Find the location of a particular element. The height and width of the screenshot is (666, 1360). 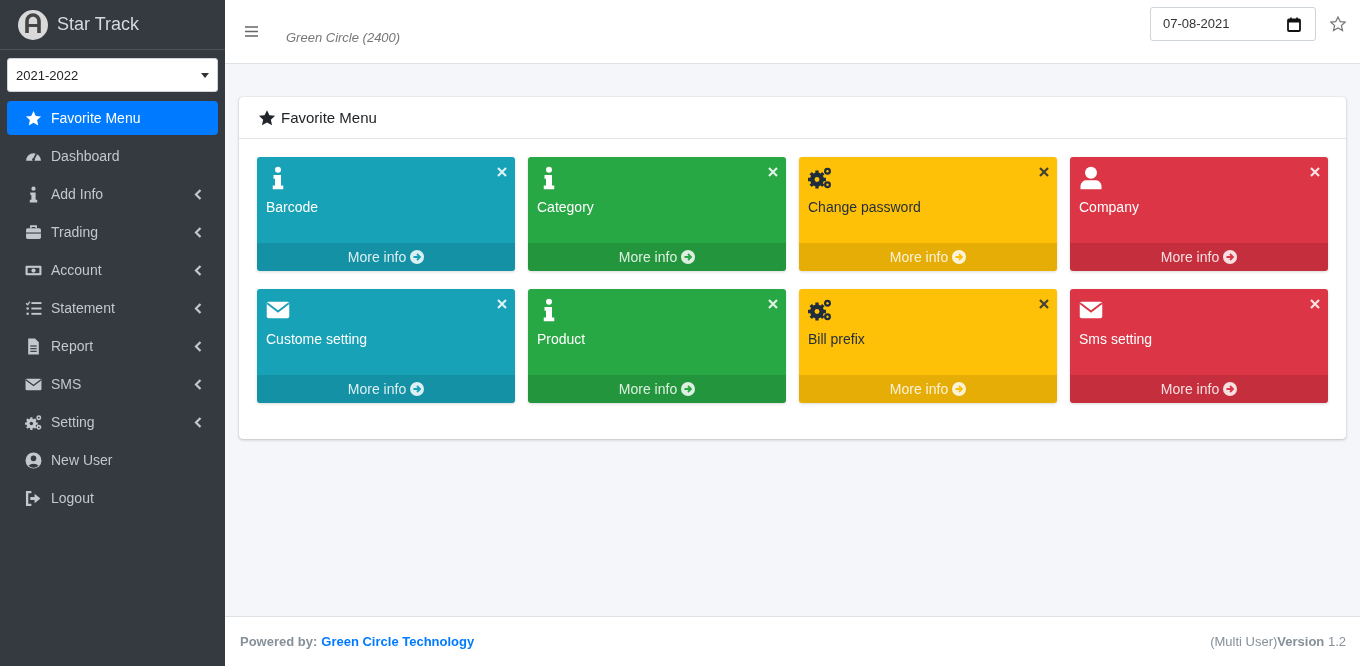

tile-label: Sms setting is located at coordinates (1116, 339).